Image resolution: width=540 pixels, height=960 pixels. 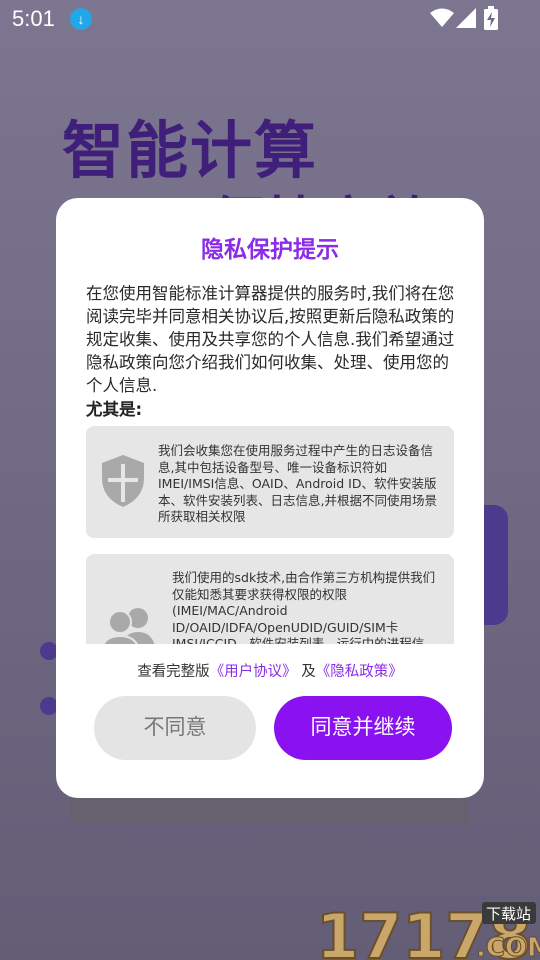 What do you see at coordinates (508, 946) in the screenshot?
I see `svg-text: .COM` at bounding box center [508, 946].